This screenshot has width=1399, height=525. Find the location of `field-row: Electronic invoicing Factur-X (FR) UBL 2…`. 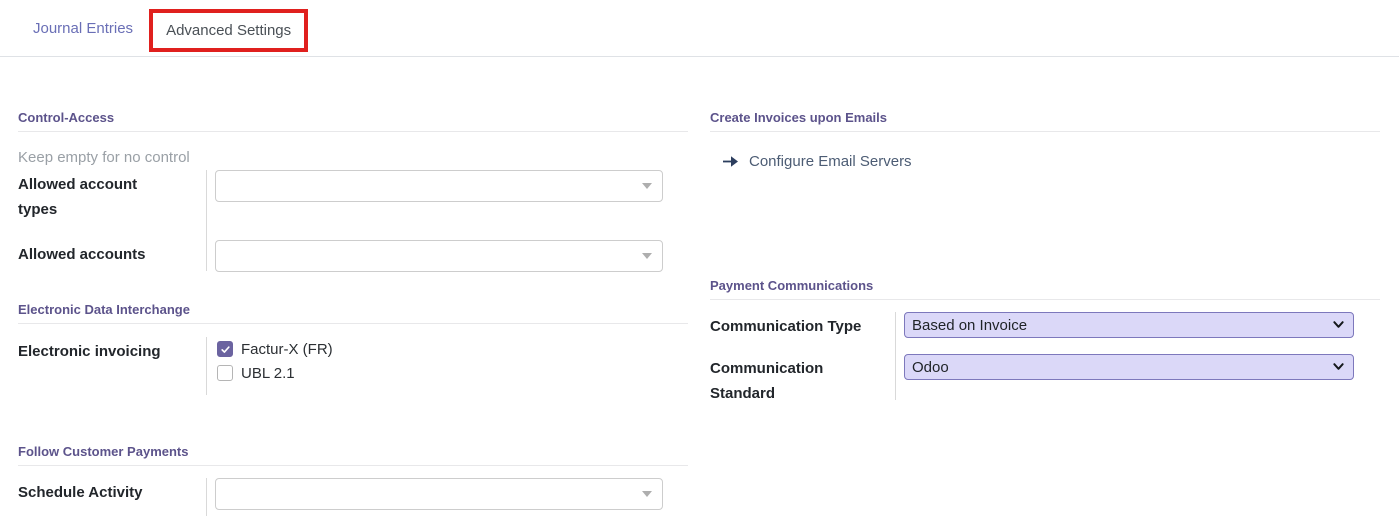

field-row: Electronic invoicing Factur-X (FR) UBL 2… is located at coordinates (353, 361).